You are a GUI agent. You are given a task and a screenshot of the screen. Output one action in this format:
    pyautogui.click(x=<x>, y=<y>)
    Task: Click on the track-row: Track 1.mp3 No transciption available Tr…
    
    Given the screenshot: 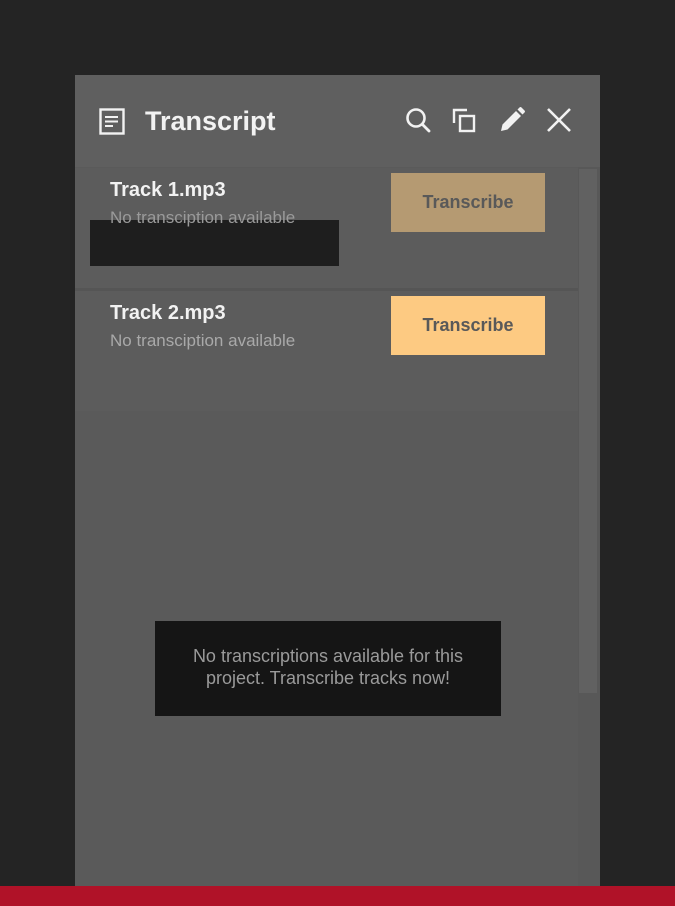 What is the action you would take?
    pyautogui.click(x=326, y=228)
    